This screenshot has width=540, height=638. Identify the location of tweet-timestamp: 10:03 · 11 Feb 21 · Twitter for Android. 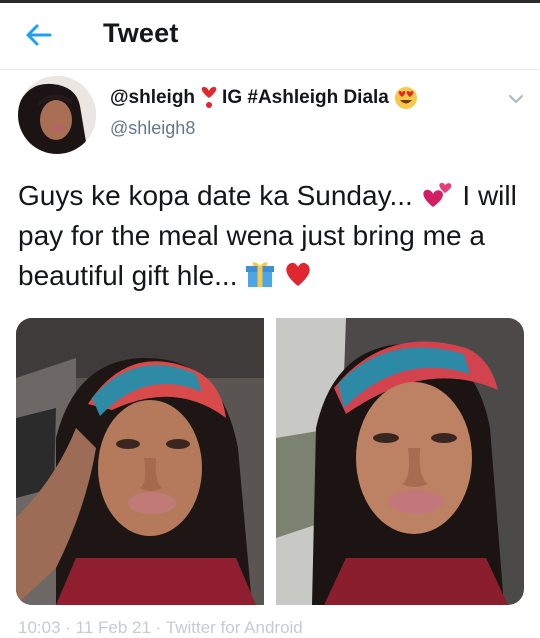
(160, 627).